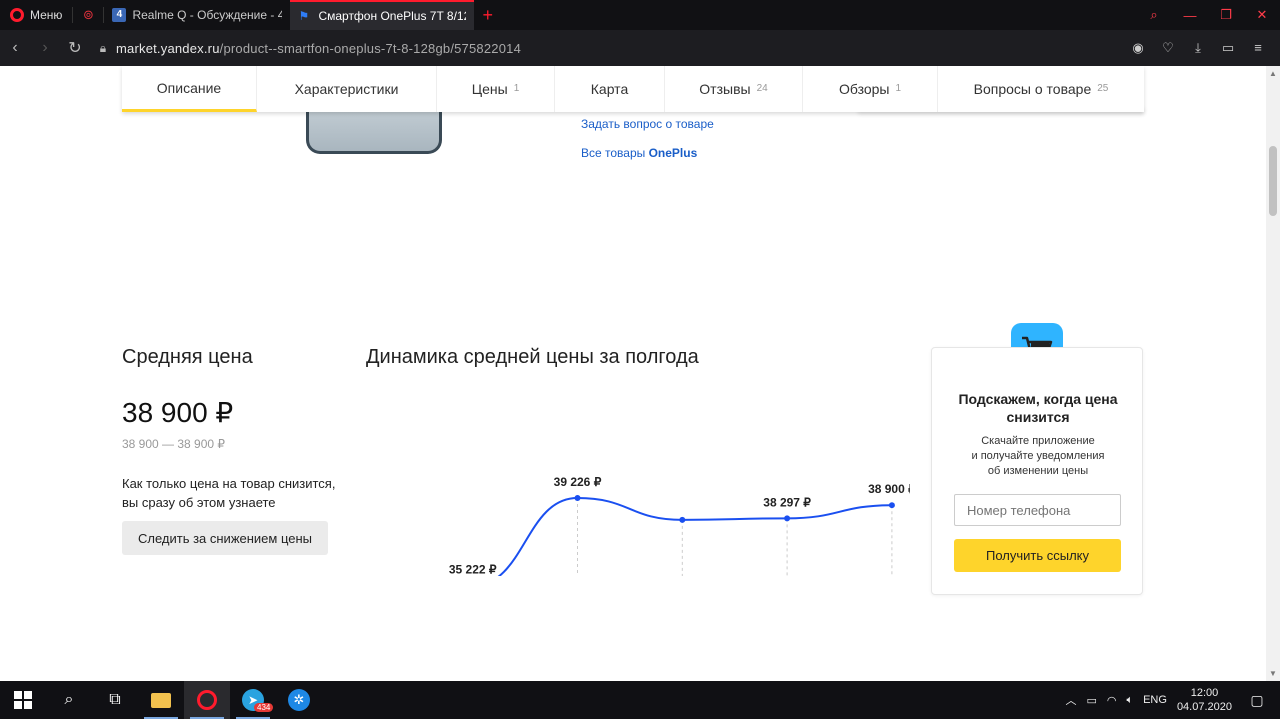  Describe the element at coordinates (45, 48) in the screenshot. I see `forward-icon: ›` at that location.